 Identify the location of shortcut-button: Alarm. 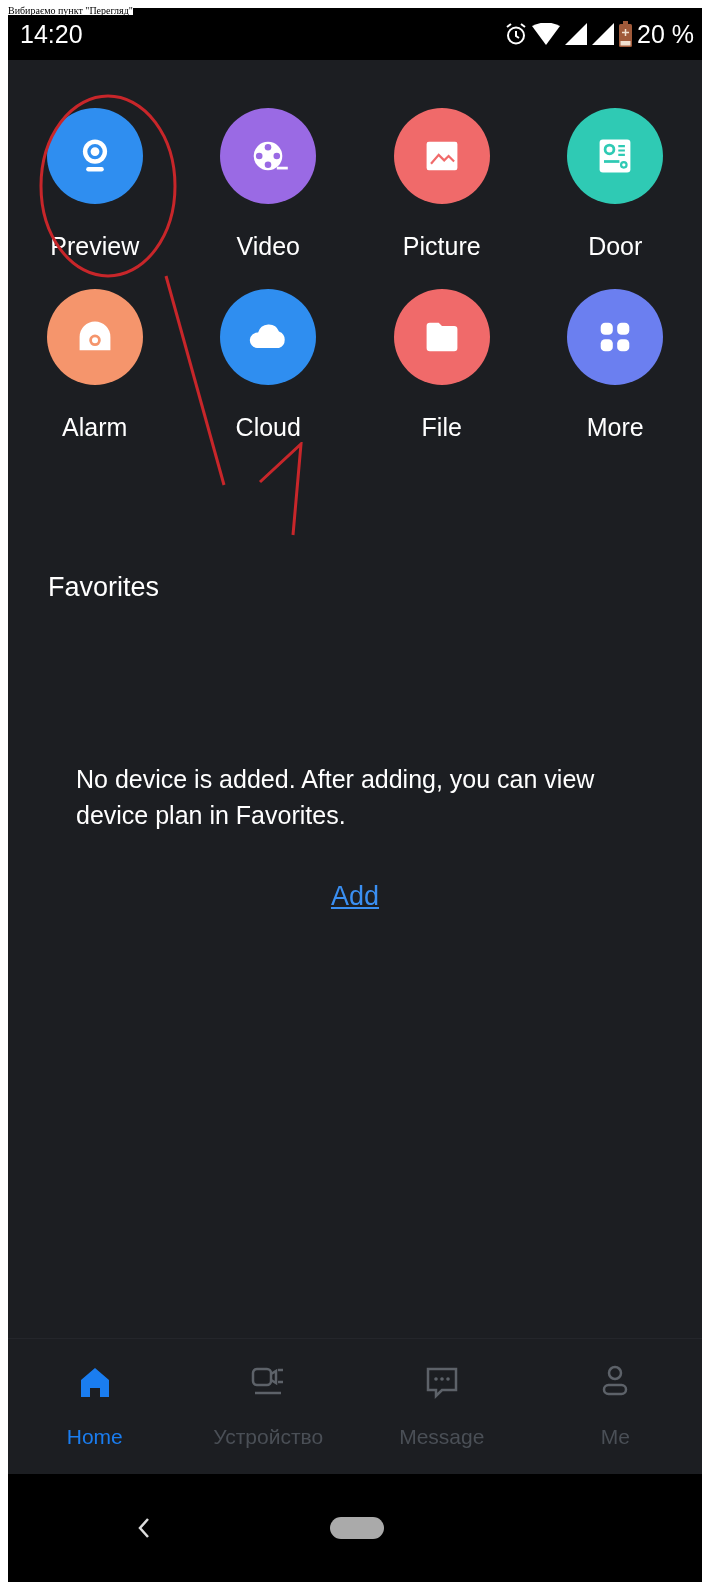
(95, 365).